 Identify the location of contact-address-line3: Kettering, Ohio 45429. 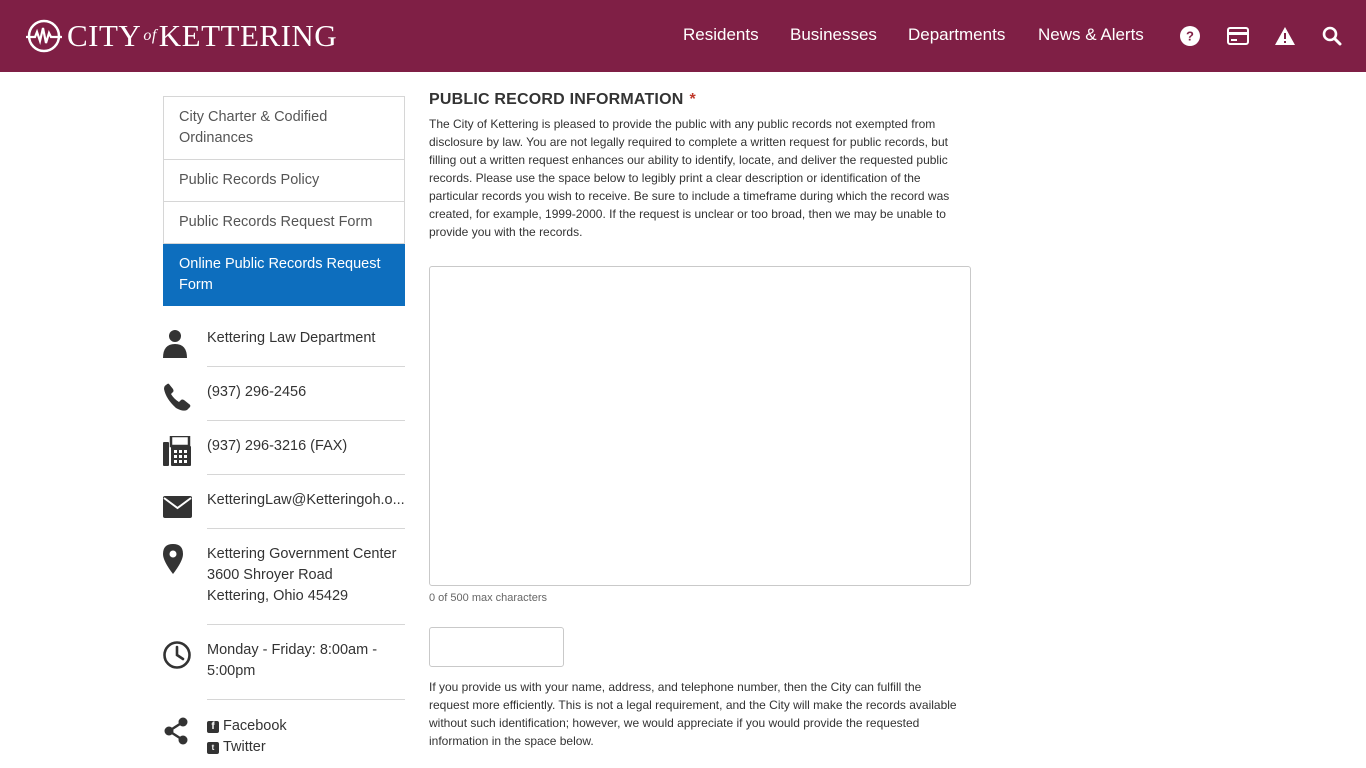
(278, 596).